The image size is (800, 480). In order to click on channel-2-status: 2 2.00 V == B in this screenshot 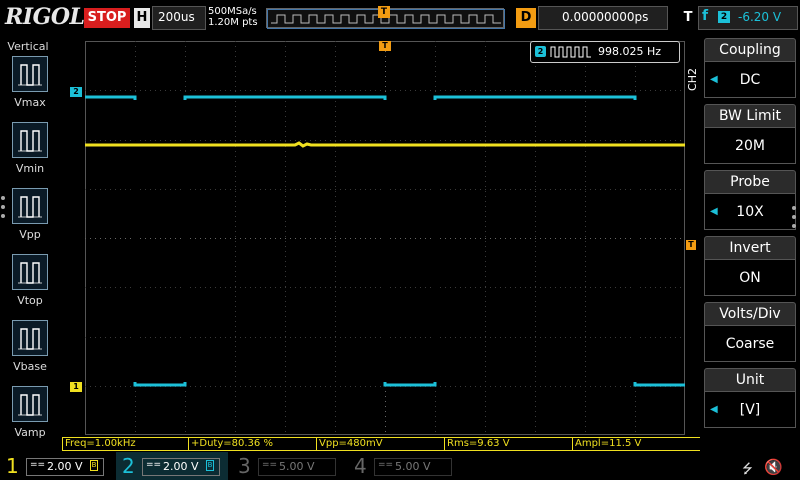, I will do `click(172, 466)`.